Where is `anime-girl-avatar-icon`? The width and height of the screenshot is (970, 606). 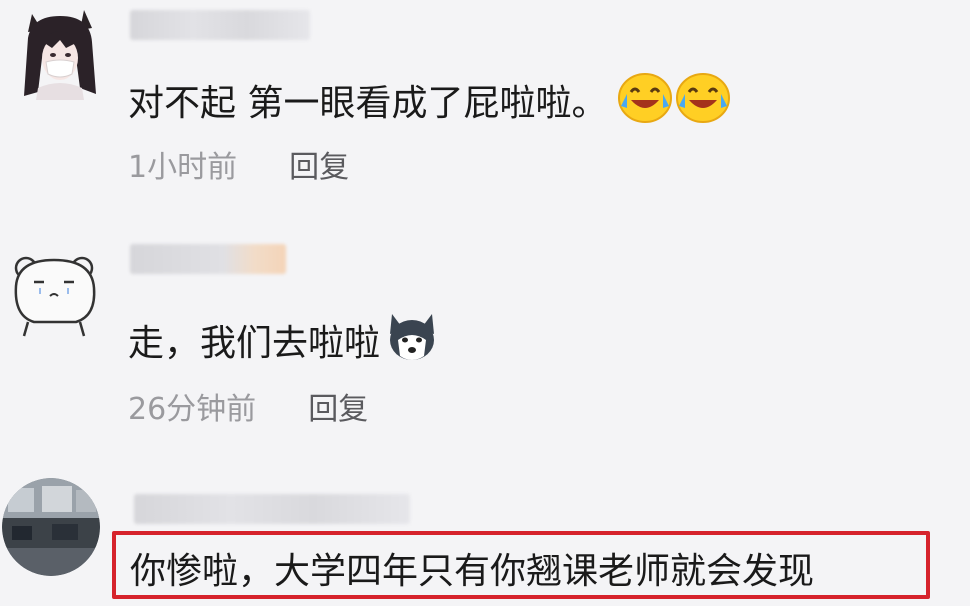
anime-girl-avatar-icon is located at coordinates (59, 54).